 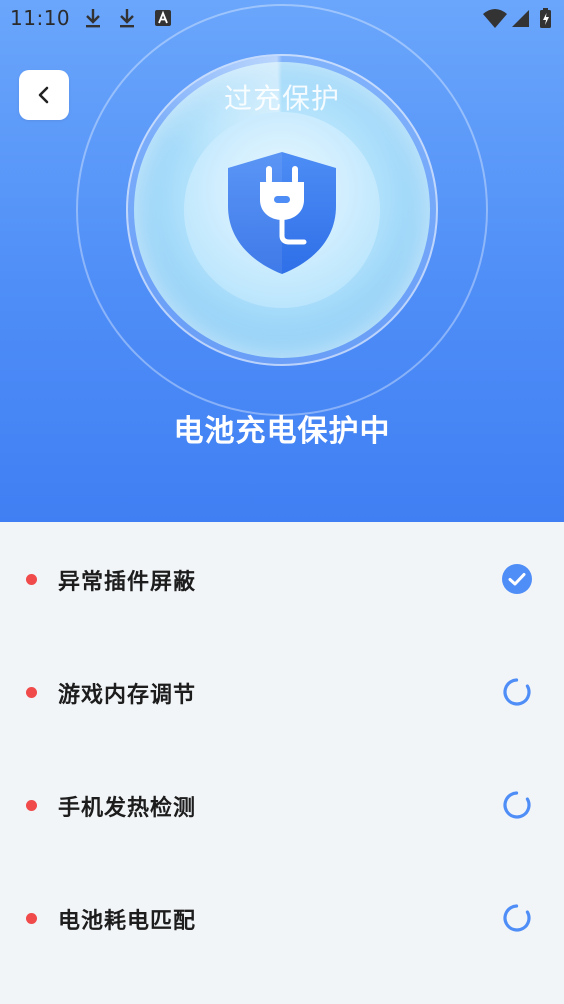 I want to click on overcharge-protection-label: 过充保护, so click(x=281, y=98).